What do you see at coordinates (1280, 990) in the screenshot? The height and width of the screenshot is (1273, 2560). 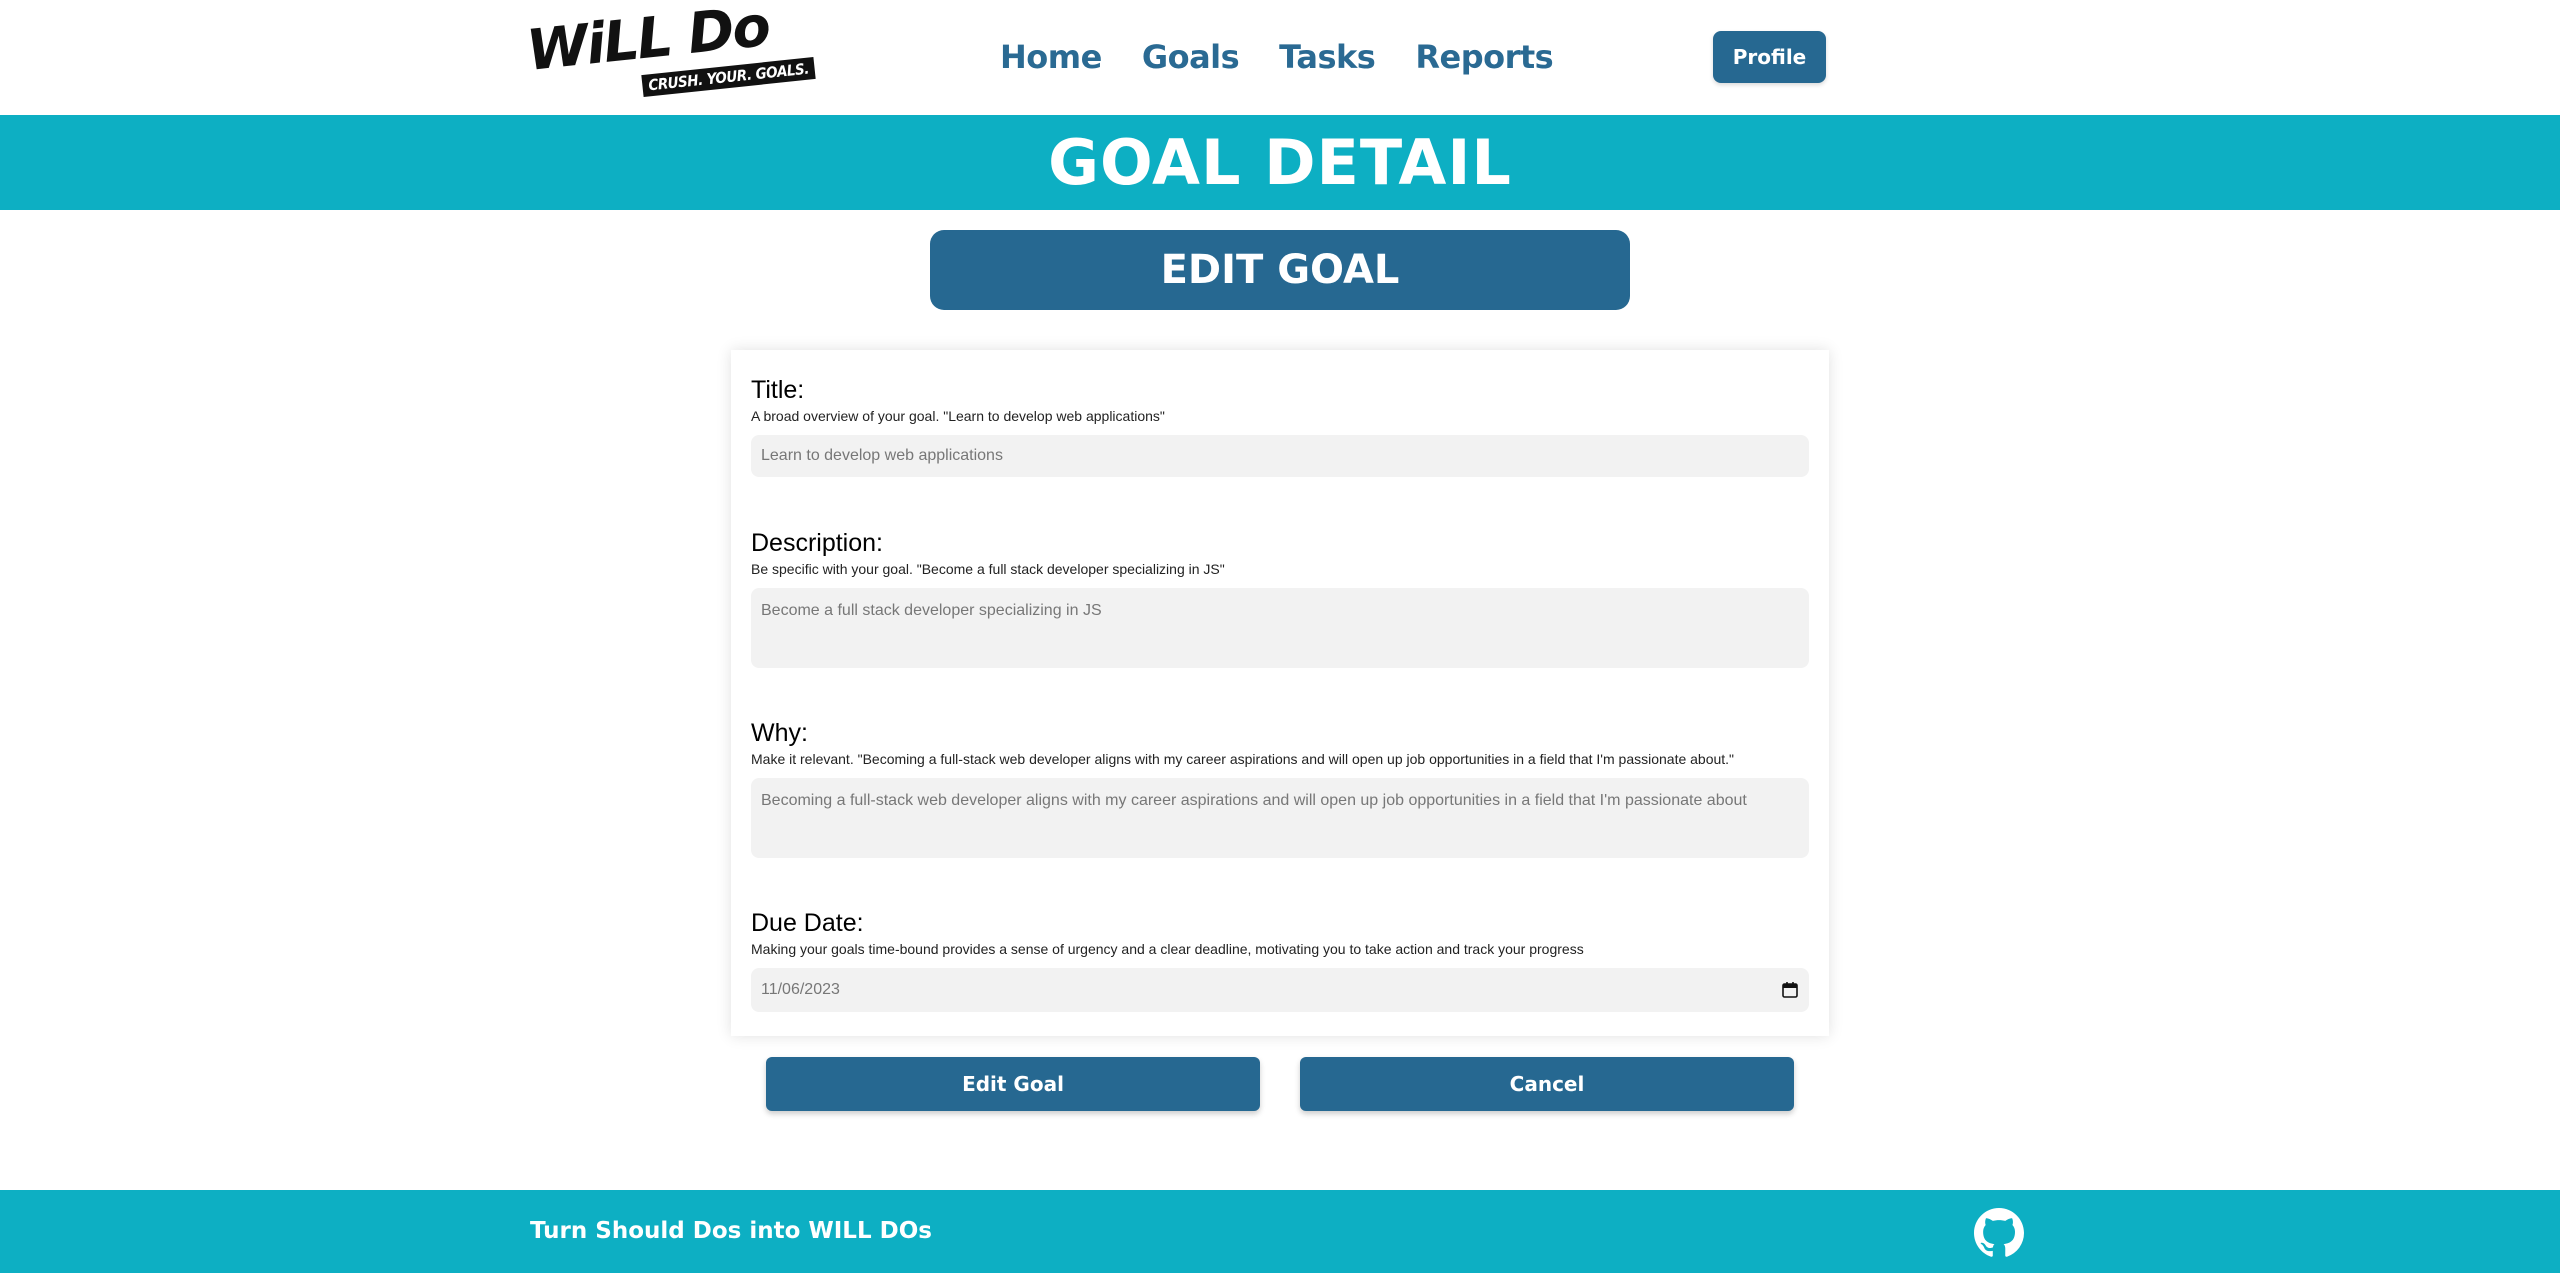 I see `due-date-input: 11/06/2023` at bounding box center [1280, 990].